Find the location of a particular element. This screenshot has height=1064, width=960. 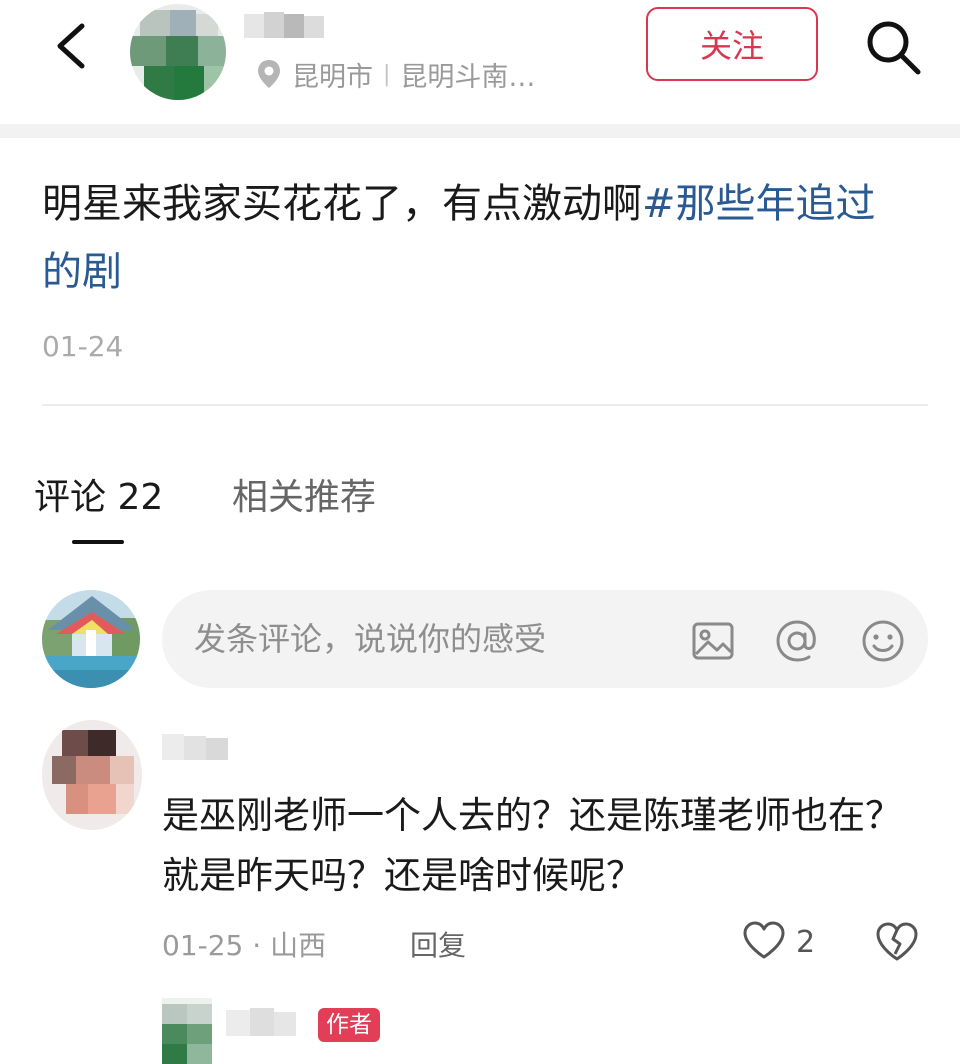

post-date: 01-24 is located at coordinates (83, 346).